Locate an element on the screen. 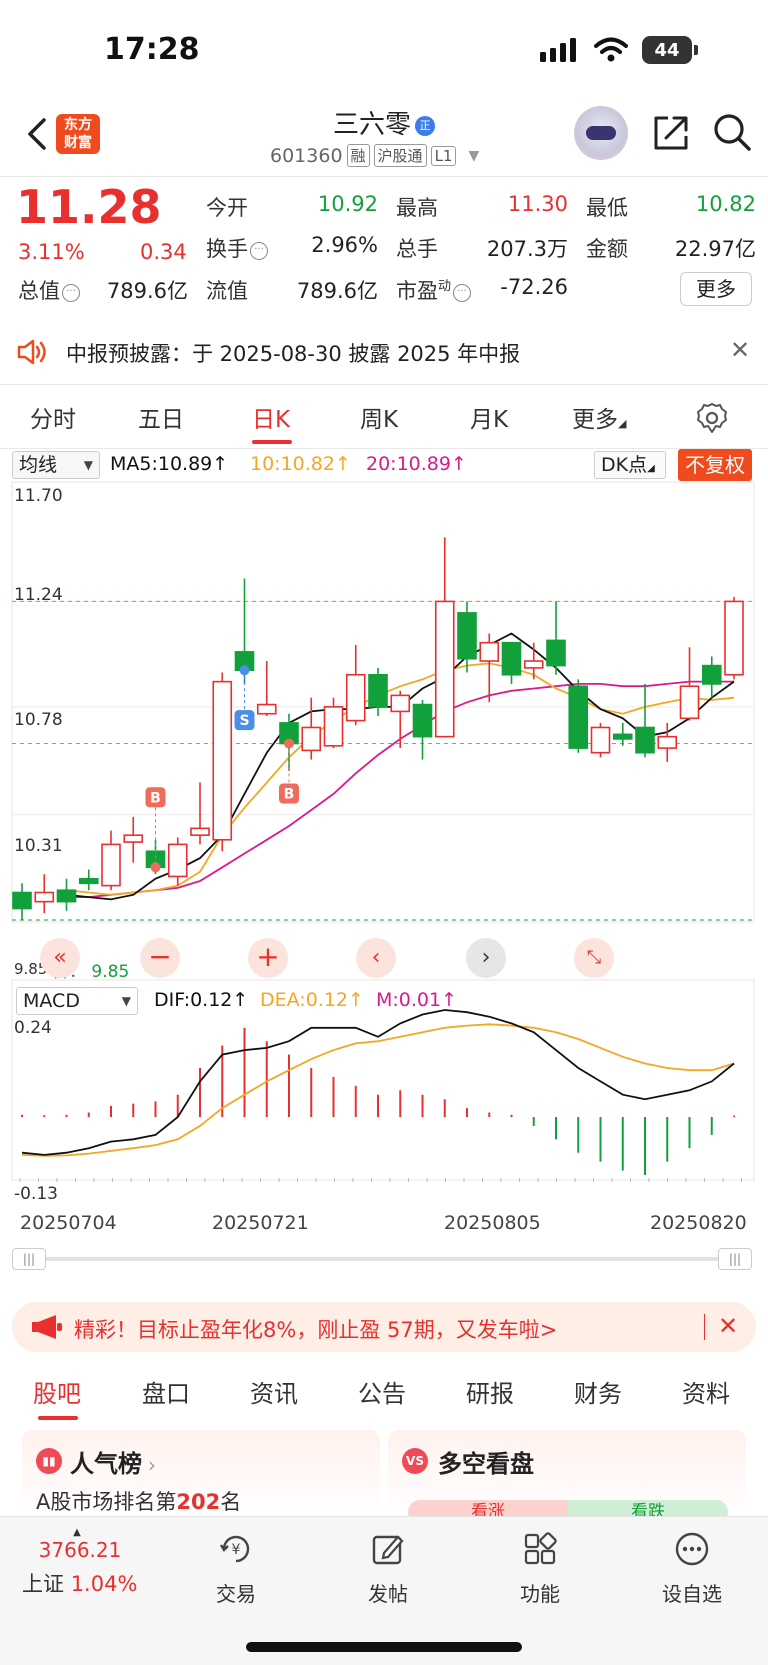 This screenshot has width=768, height=1665. turnover-value: 2.96% is located at coordinates (344, 245).